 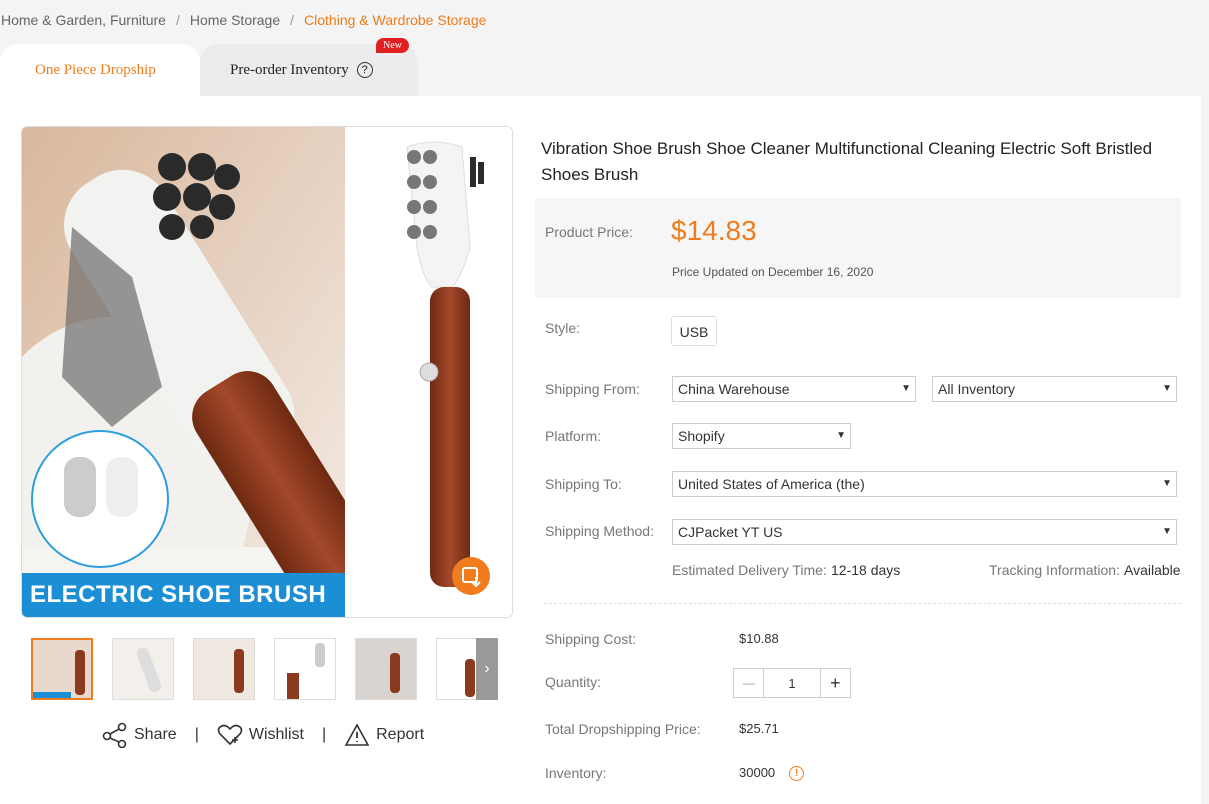 What do you see at coordinates (230, 735) in the screenshot?
I see `heart-plus-icon` at bounding box center [230, 735].